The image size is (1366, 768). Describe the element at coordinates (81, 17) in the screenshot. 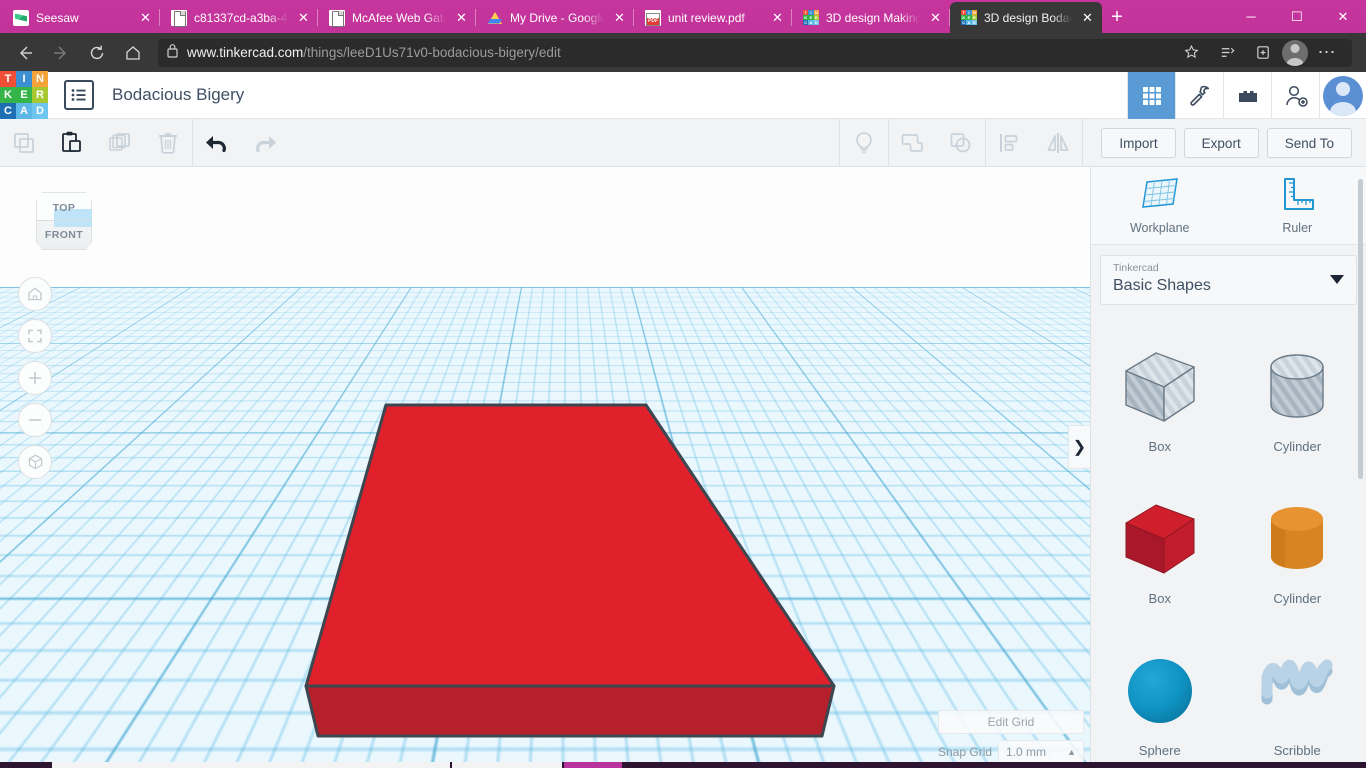

I see `browser-tab: Seesaw ✕` at that location.